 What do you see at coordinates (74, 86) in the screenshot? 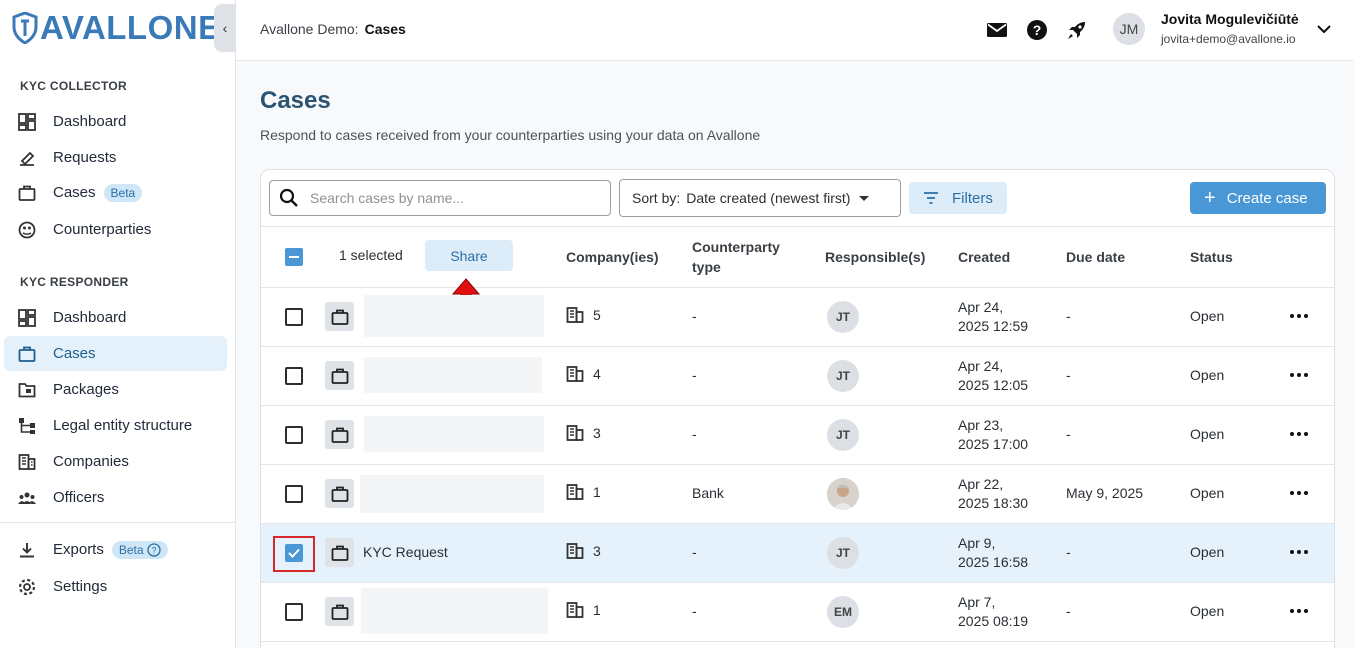
I see `section-label-kyc-collector: KYC COLLECTOR` at bounding box center [74, 86].